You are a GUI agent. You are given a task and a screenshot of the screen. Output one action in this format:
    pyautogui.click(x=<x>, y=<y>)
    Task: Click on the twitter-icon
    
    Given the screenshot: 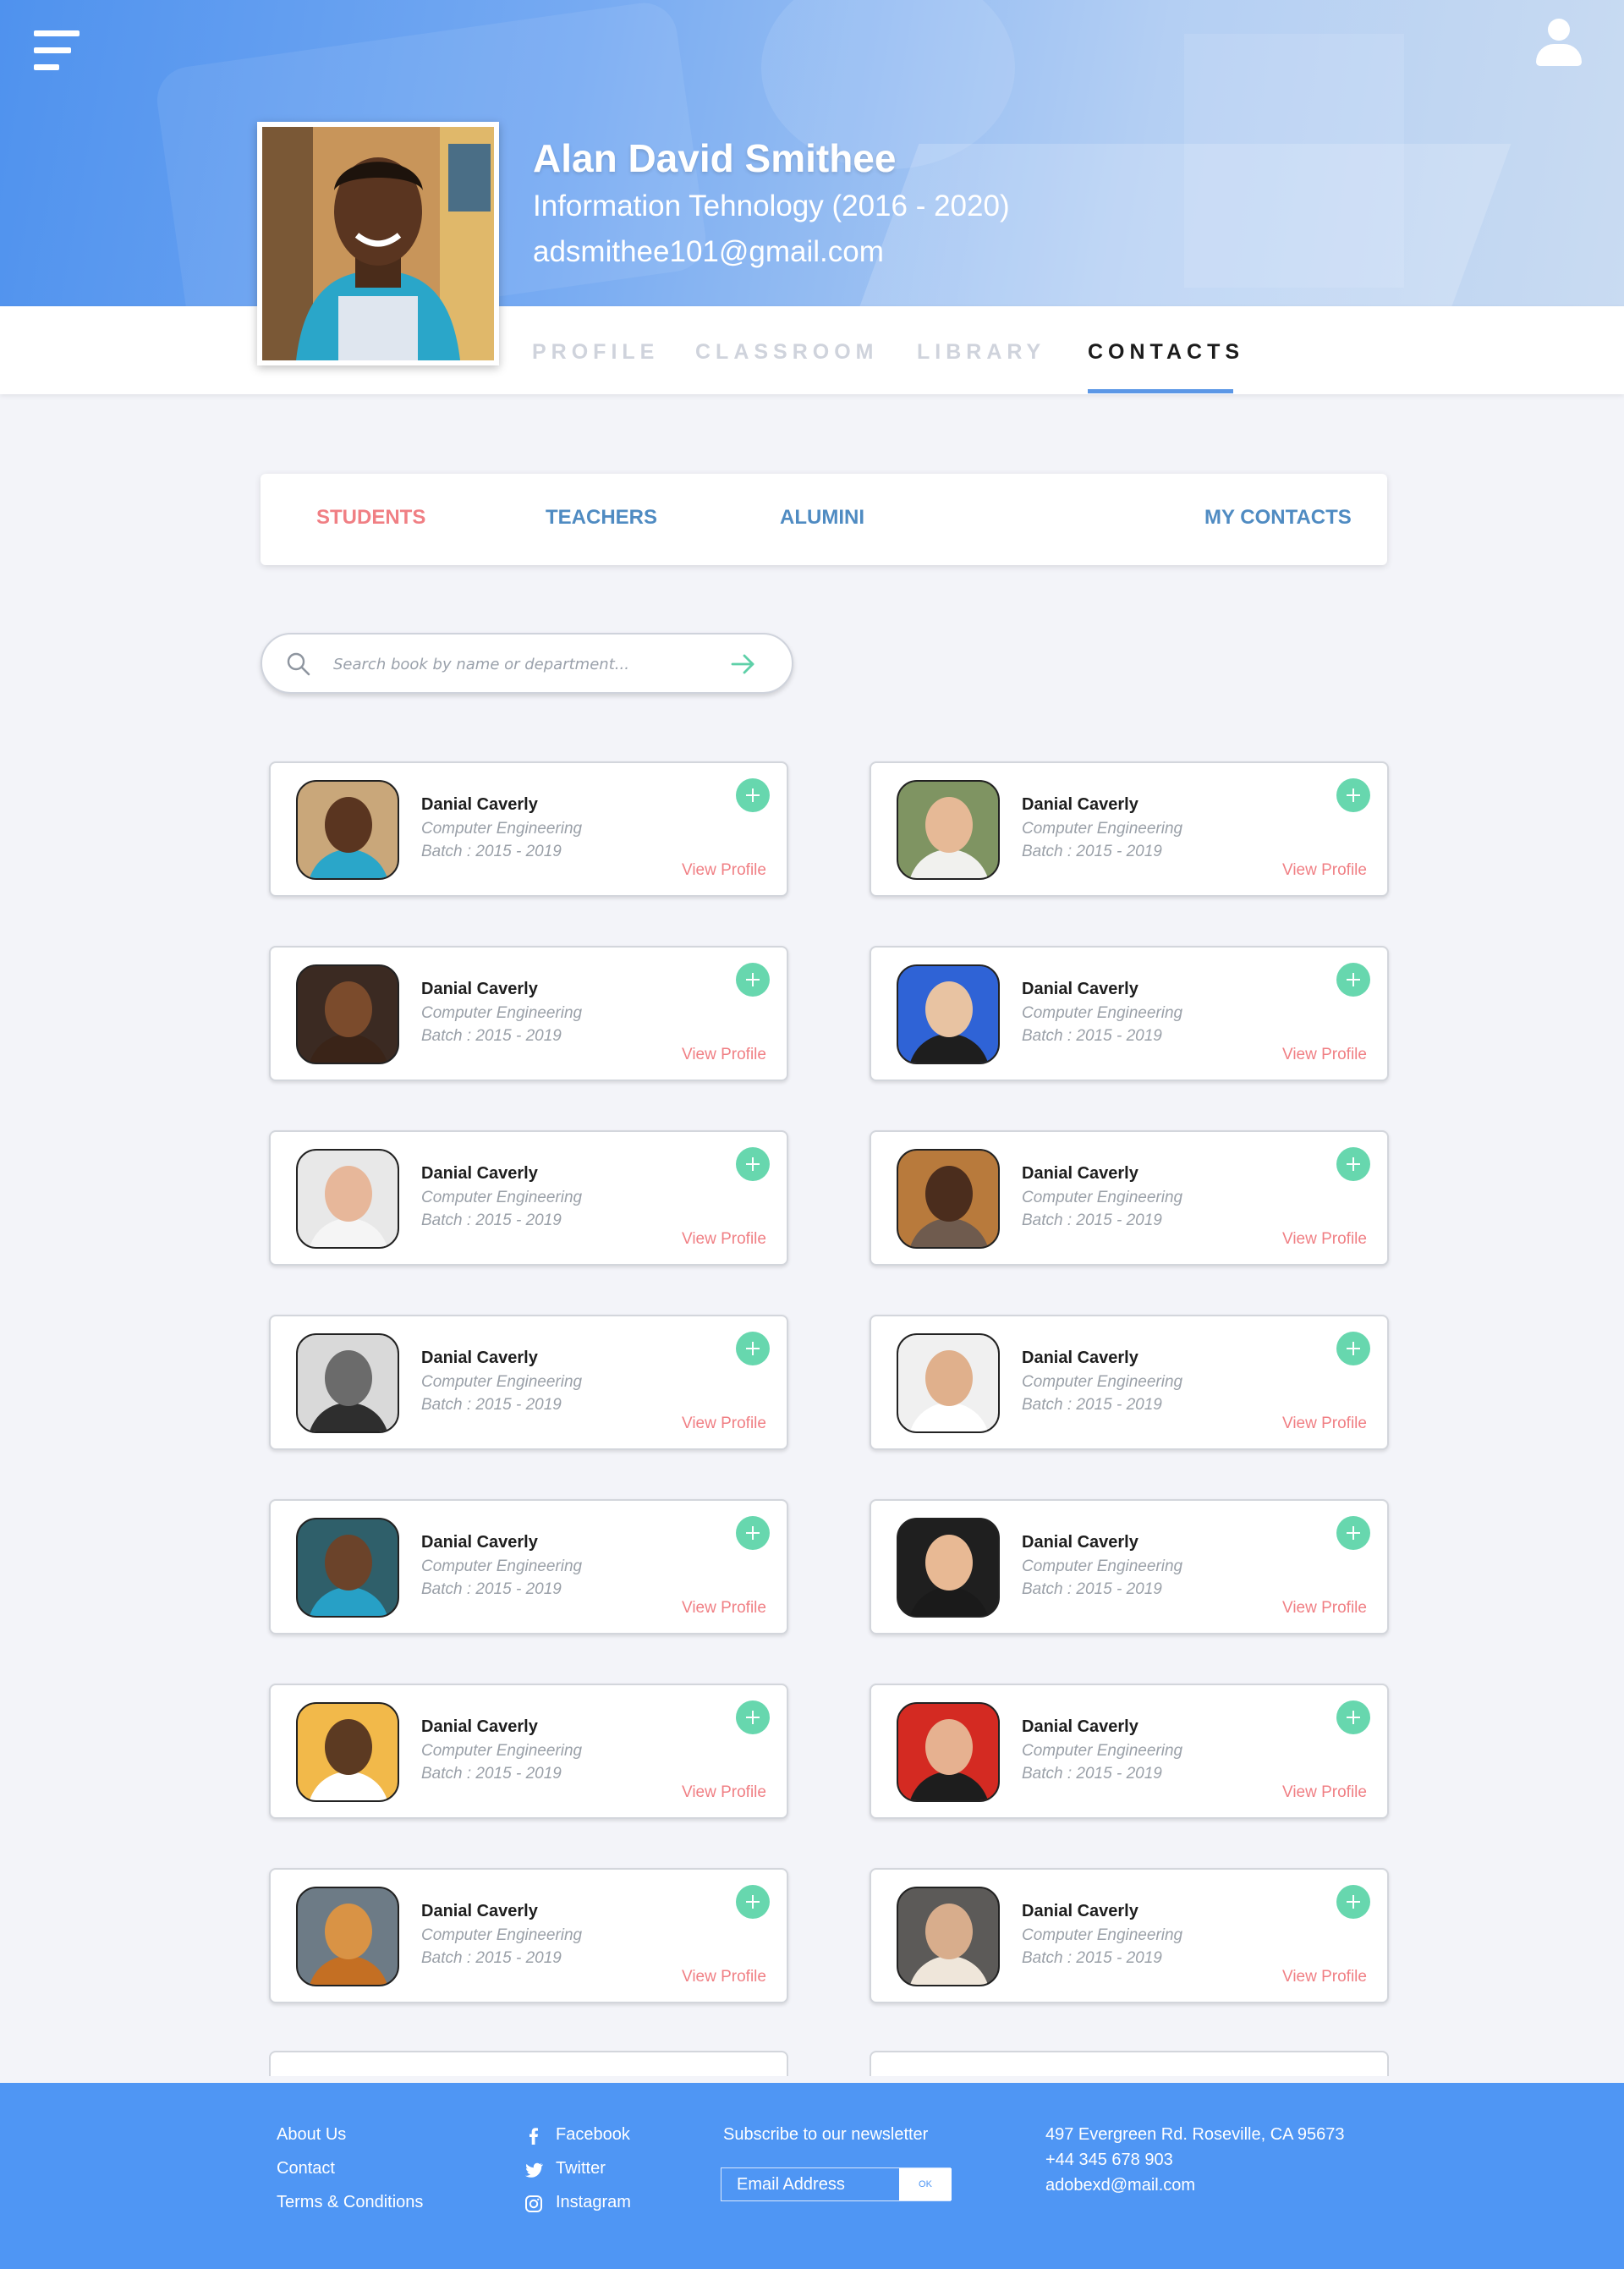 What is the action you would take?
    pyautogui.click(x=534, y=2170)
    